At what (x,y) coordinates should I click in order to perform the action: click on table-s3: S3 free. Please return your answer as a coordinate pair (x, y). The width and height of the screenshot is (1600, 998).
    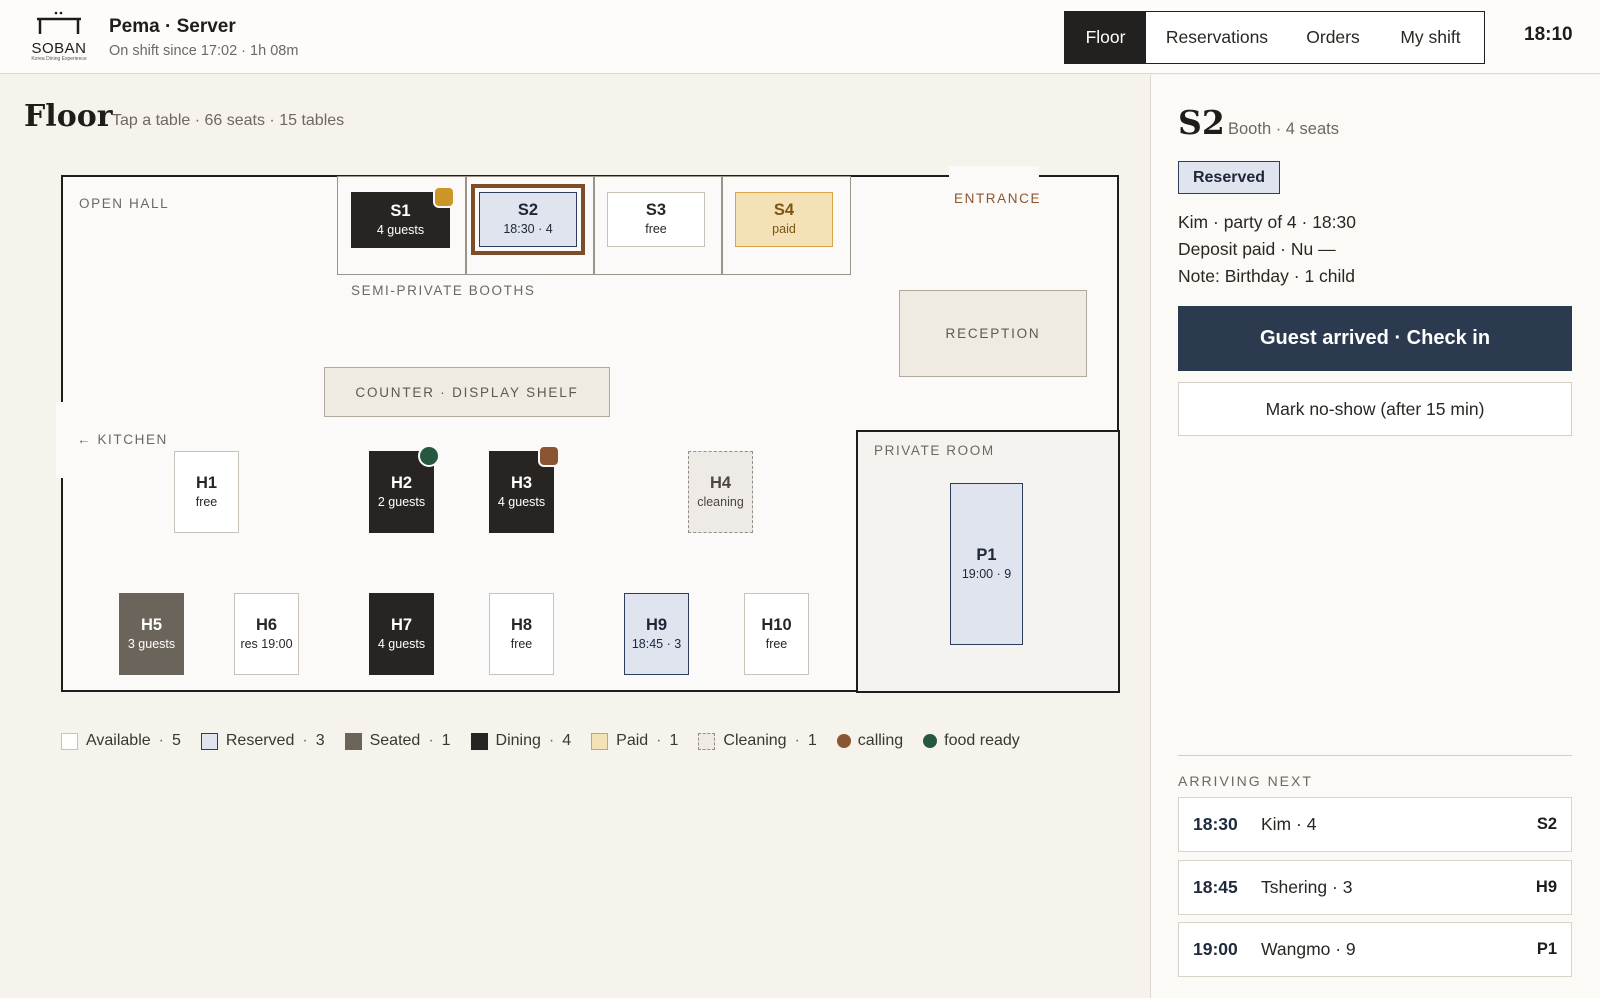
    Looking at the image, I should click on (656, 219).